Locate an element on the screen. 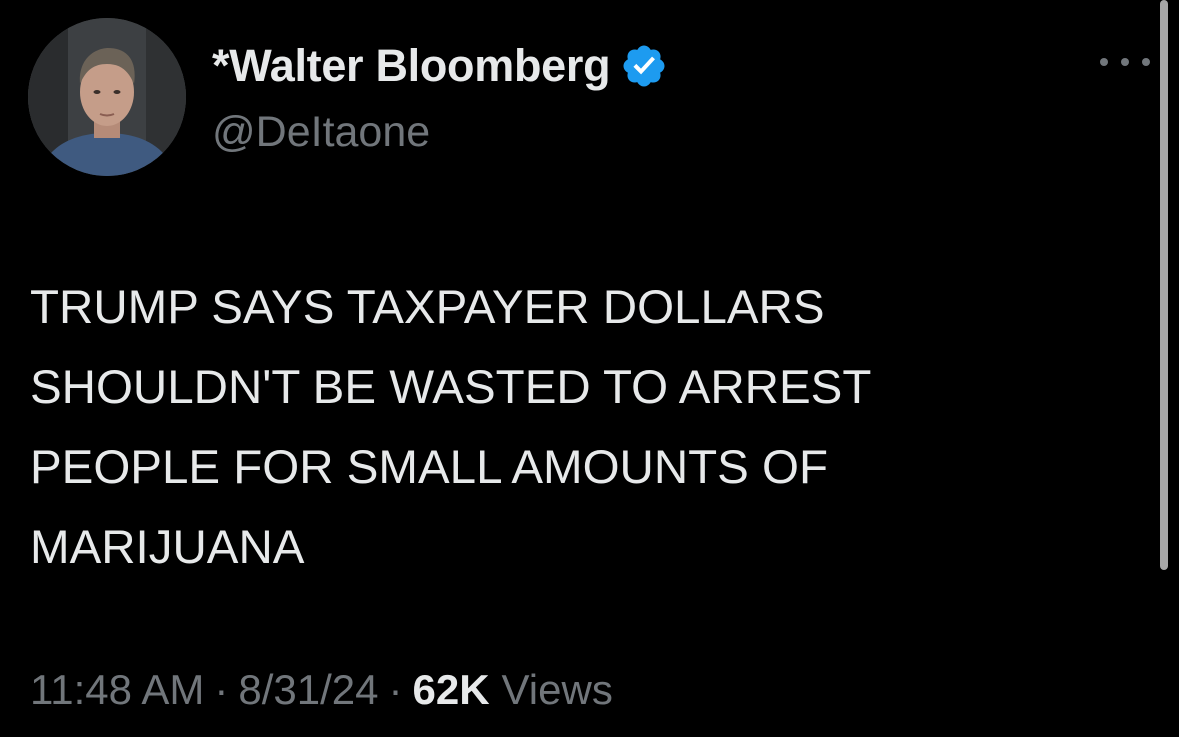 The image size is (1179, 737). author-avatar is located at coordinates (107, 97).